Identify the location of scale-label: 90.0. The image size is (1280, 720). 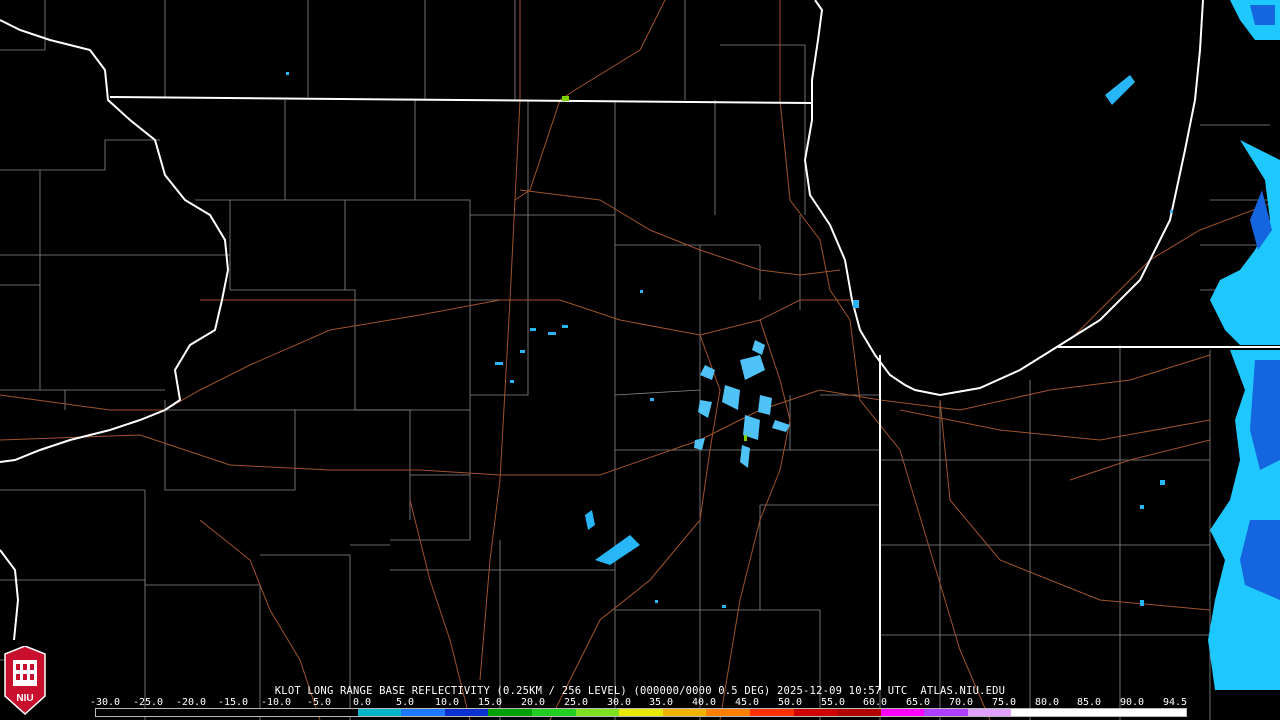
(1132, 702).